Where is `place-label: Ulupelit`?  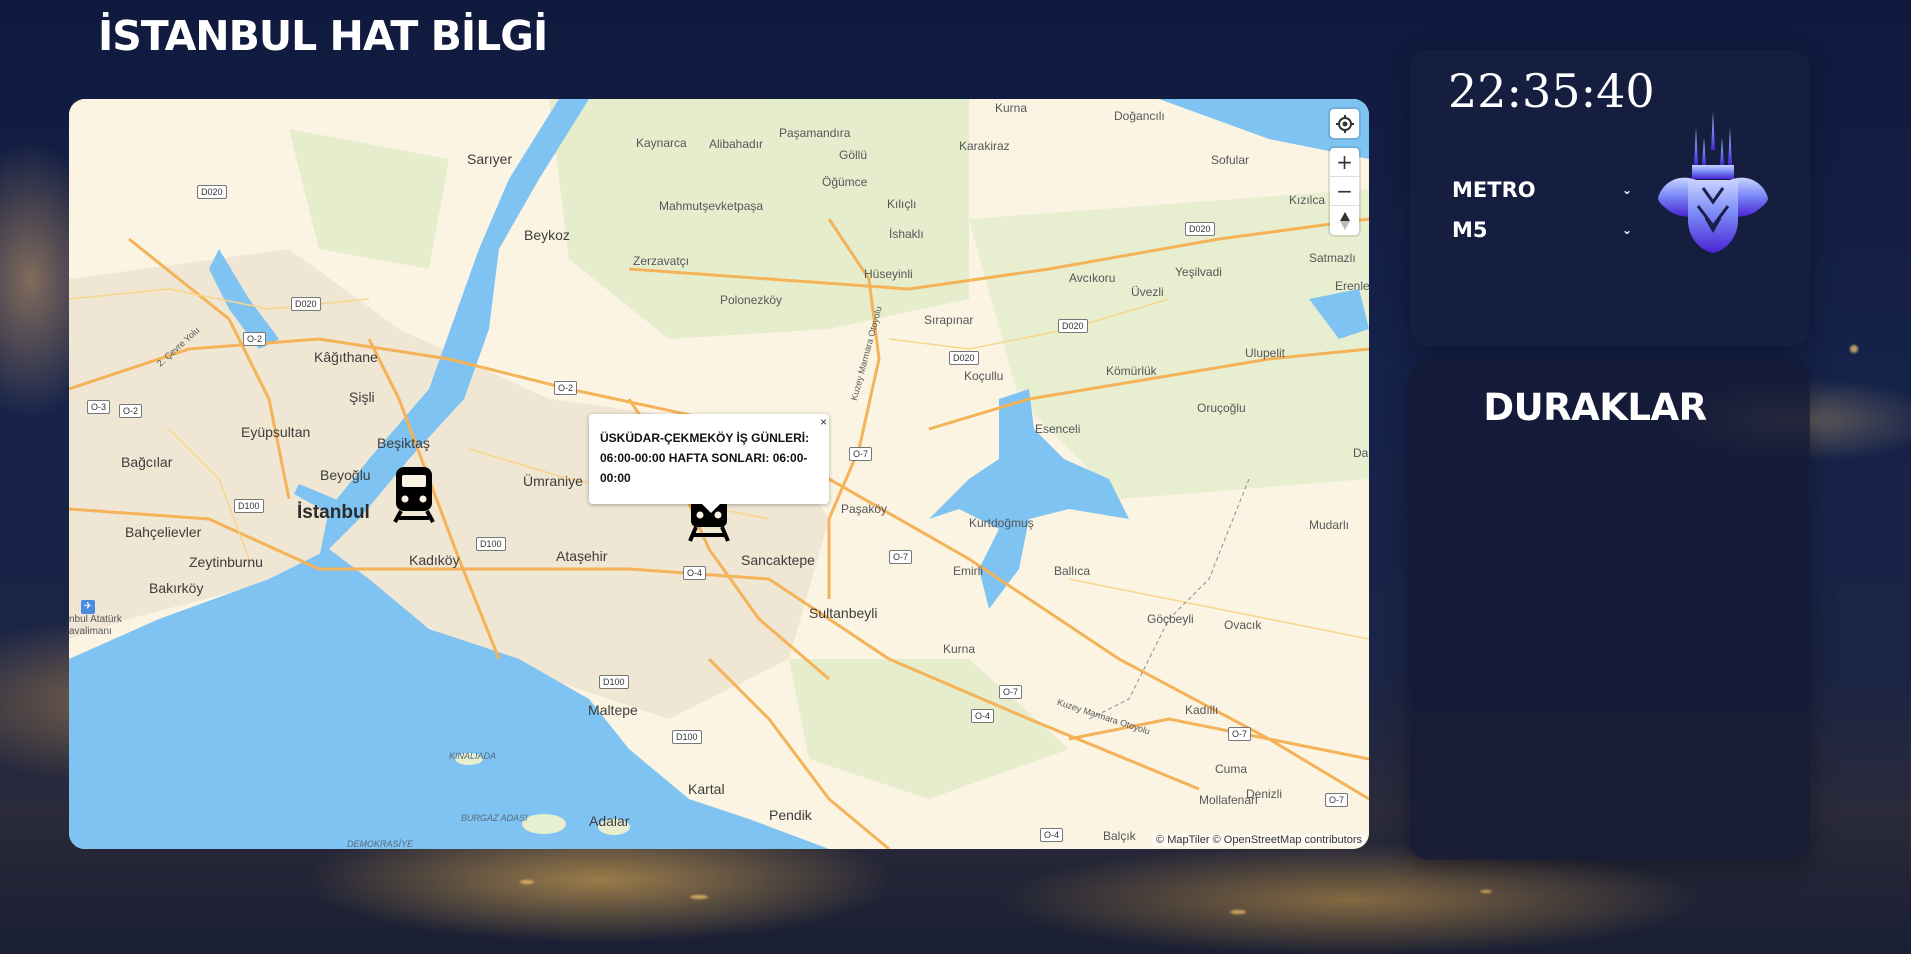
place-label: Ulupelit is located at coordinates (1265, 353).